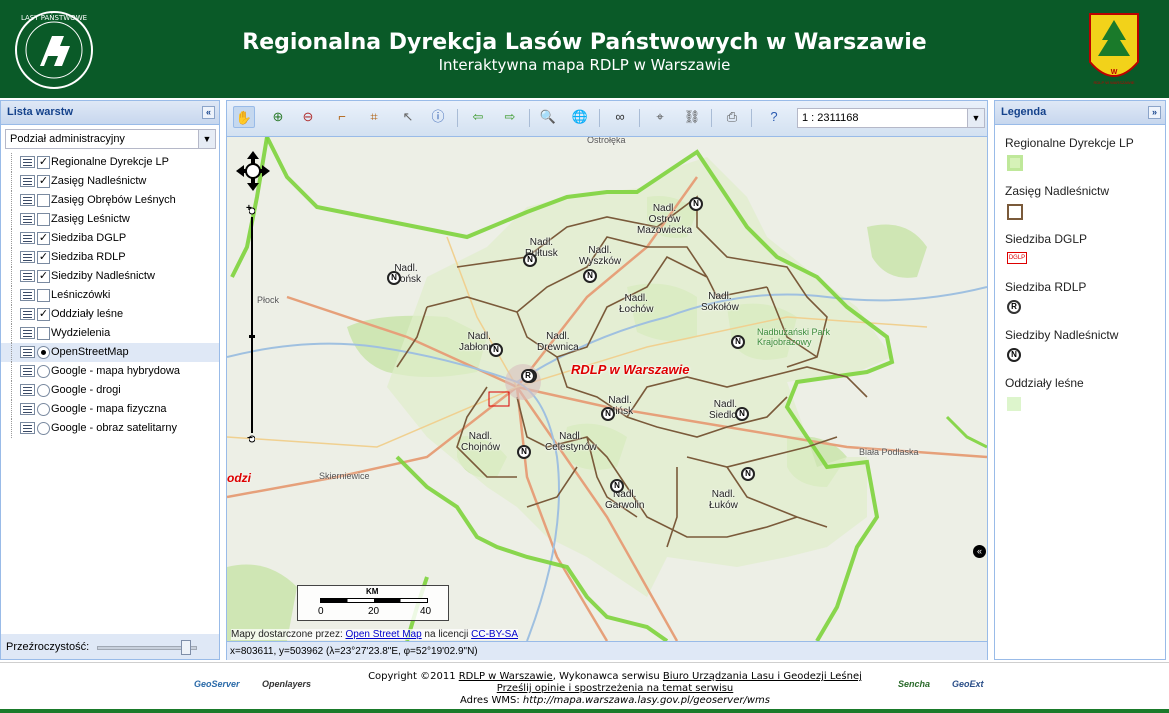 The height and width of the screenshot is (713, 1169). I want to click on rdlp-seat-icon: R, so click(528, 376).